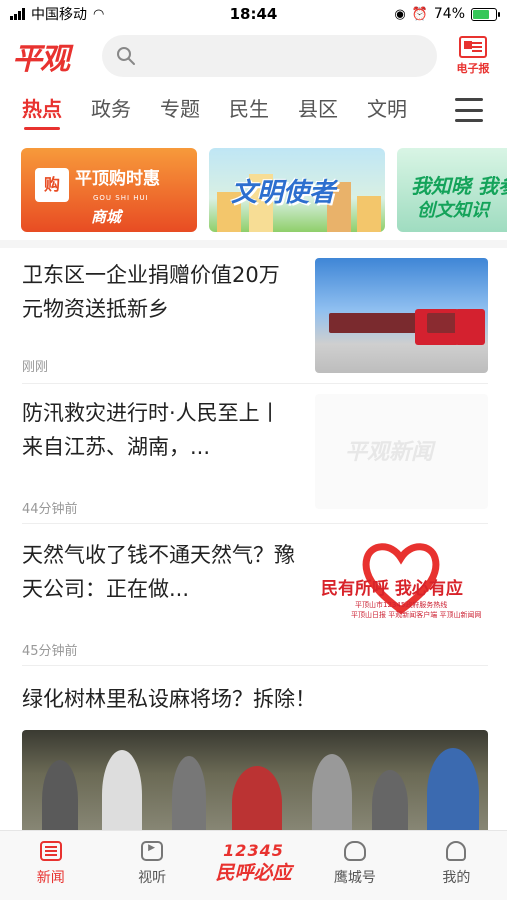  I want to click on signal-icon, so click(17, 14).